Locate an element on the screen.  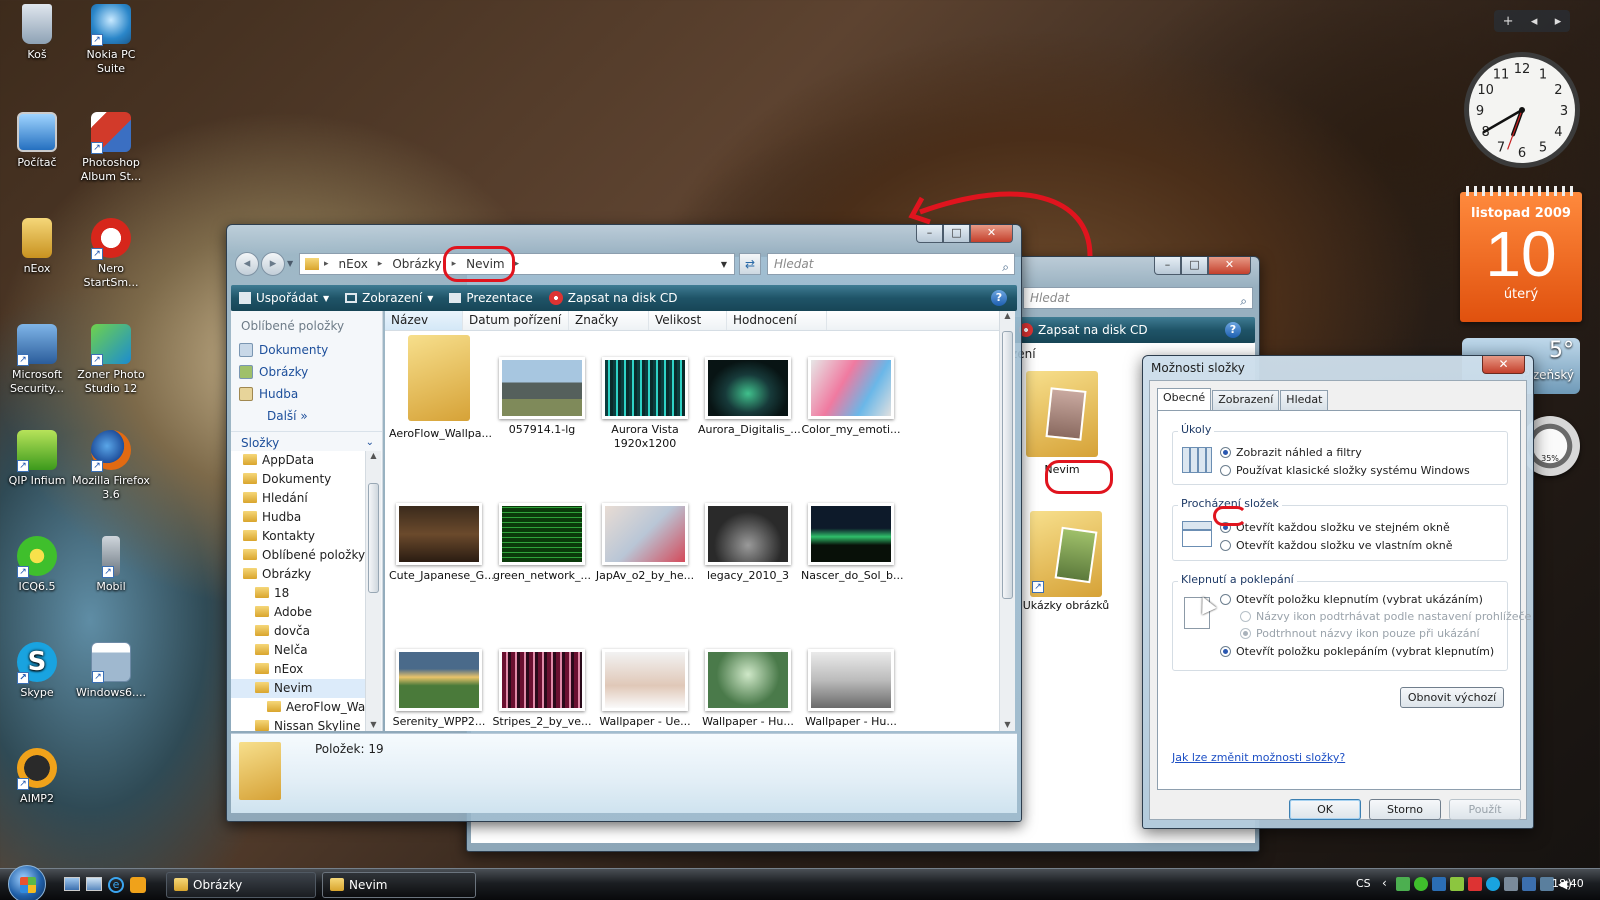
tree-item: AppData is located at coordinates (298, 460).